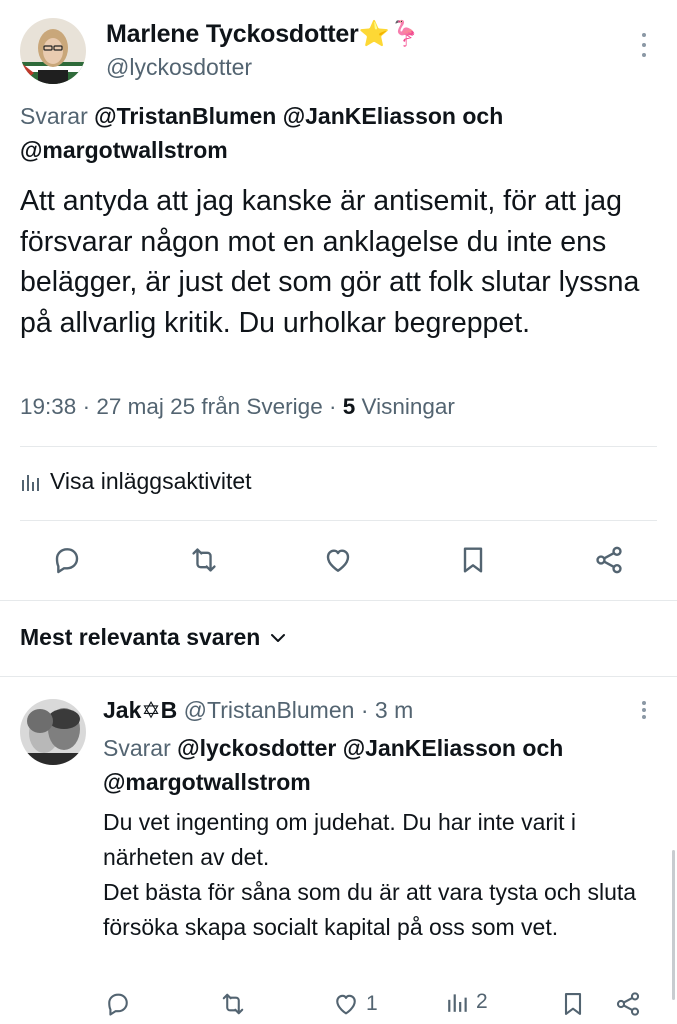 This screenshot has width=677, height=1024. What do you see at coordinates (394, 710) in the screenshot?
I see `reply-time: 3 m` at bounding box center [394, 710].